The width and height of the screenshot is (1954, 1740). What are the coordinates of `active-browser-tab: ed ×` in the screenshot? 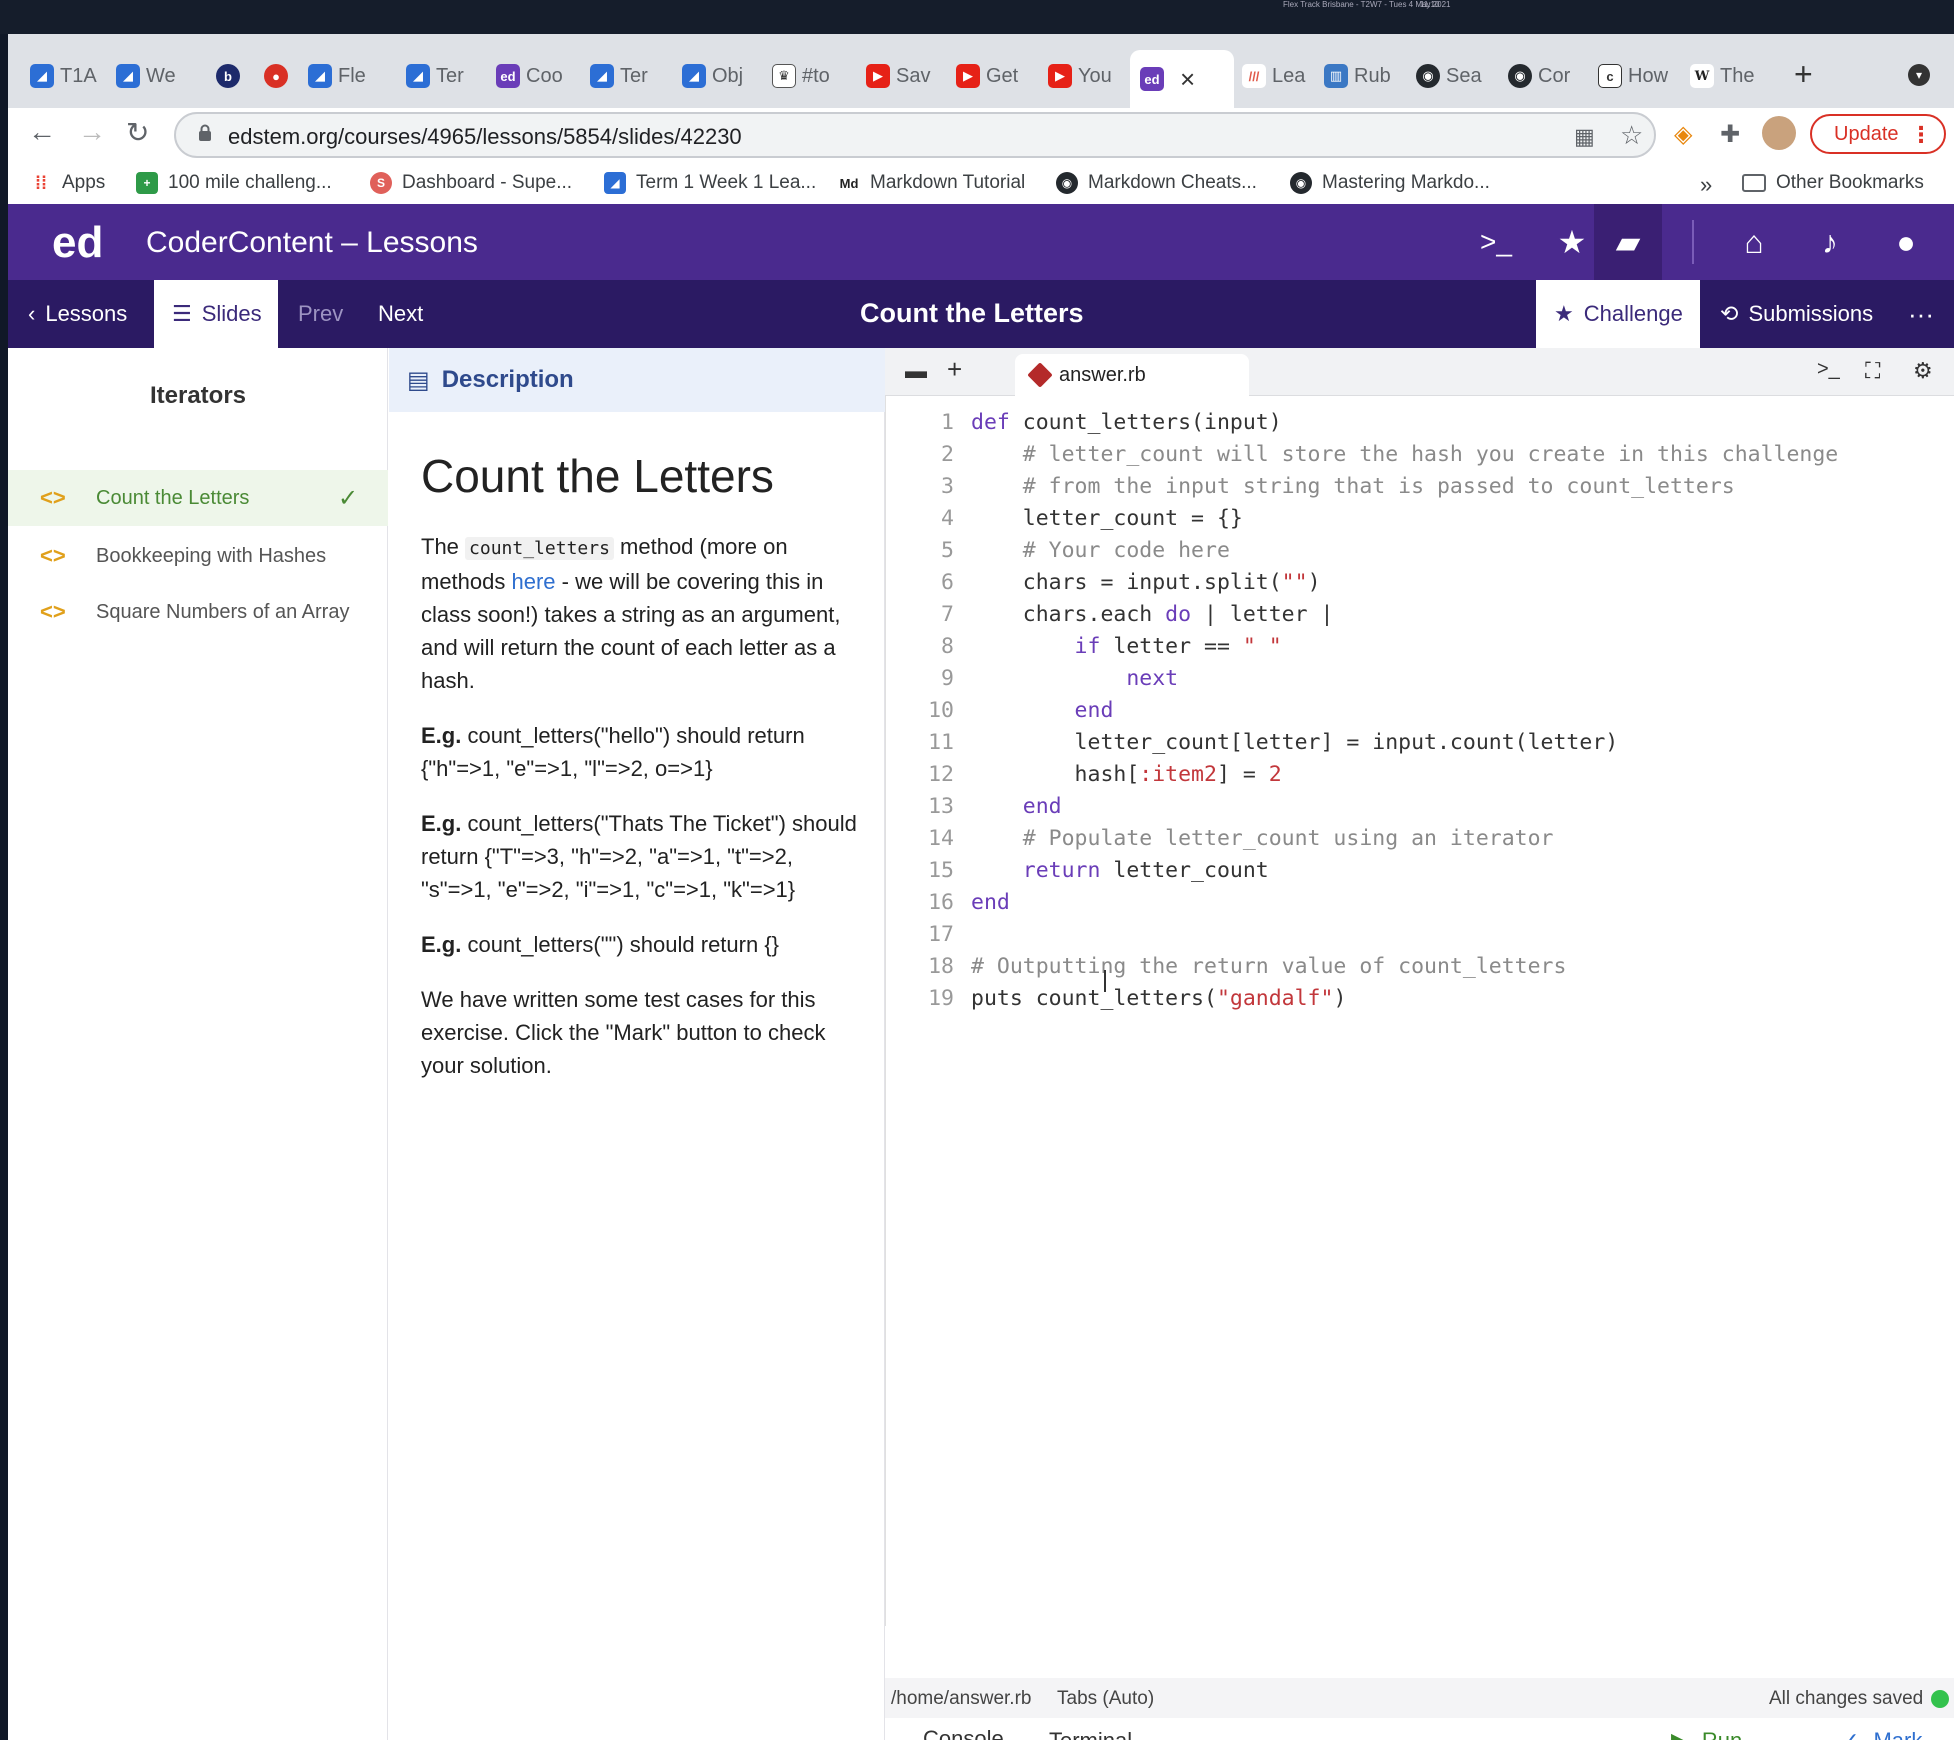 It's located at (1182, 79).